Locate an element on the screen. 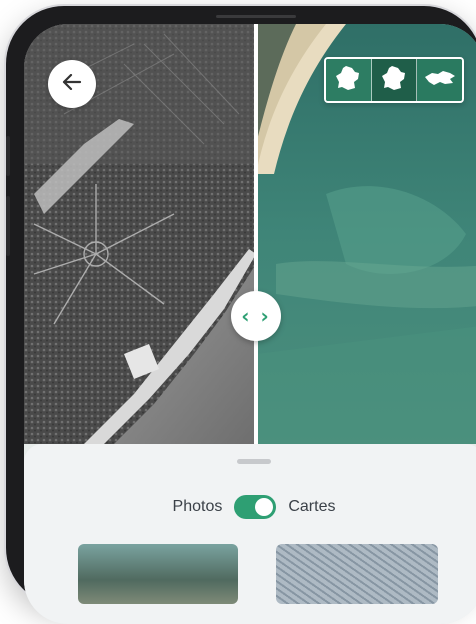 This screenshot has width=476, height=624. back-arrow-icon is located at coordinates (72, 84).